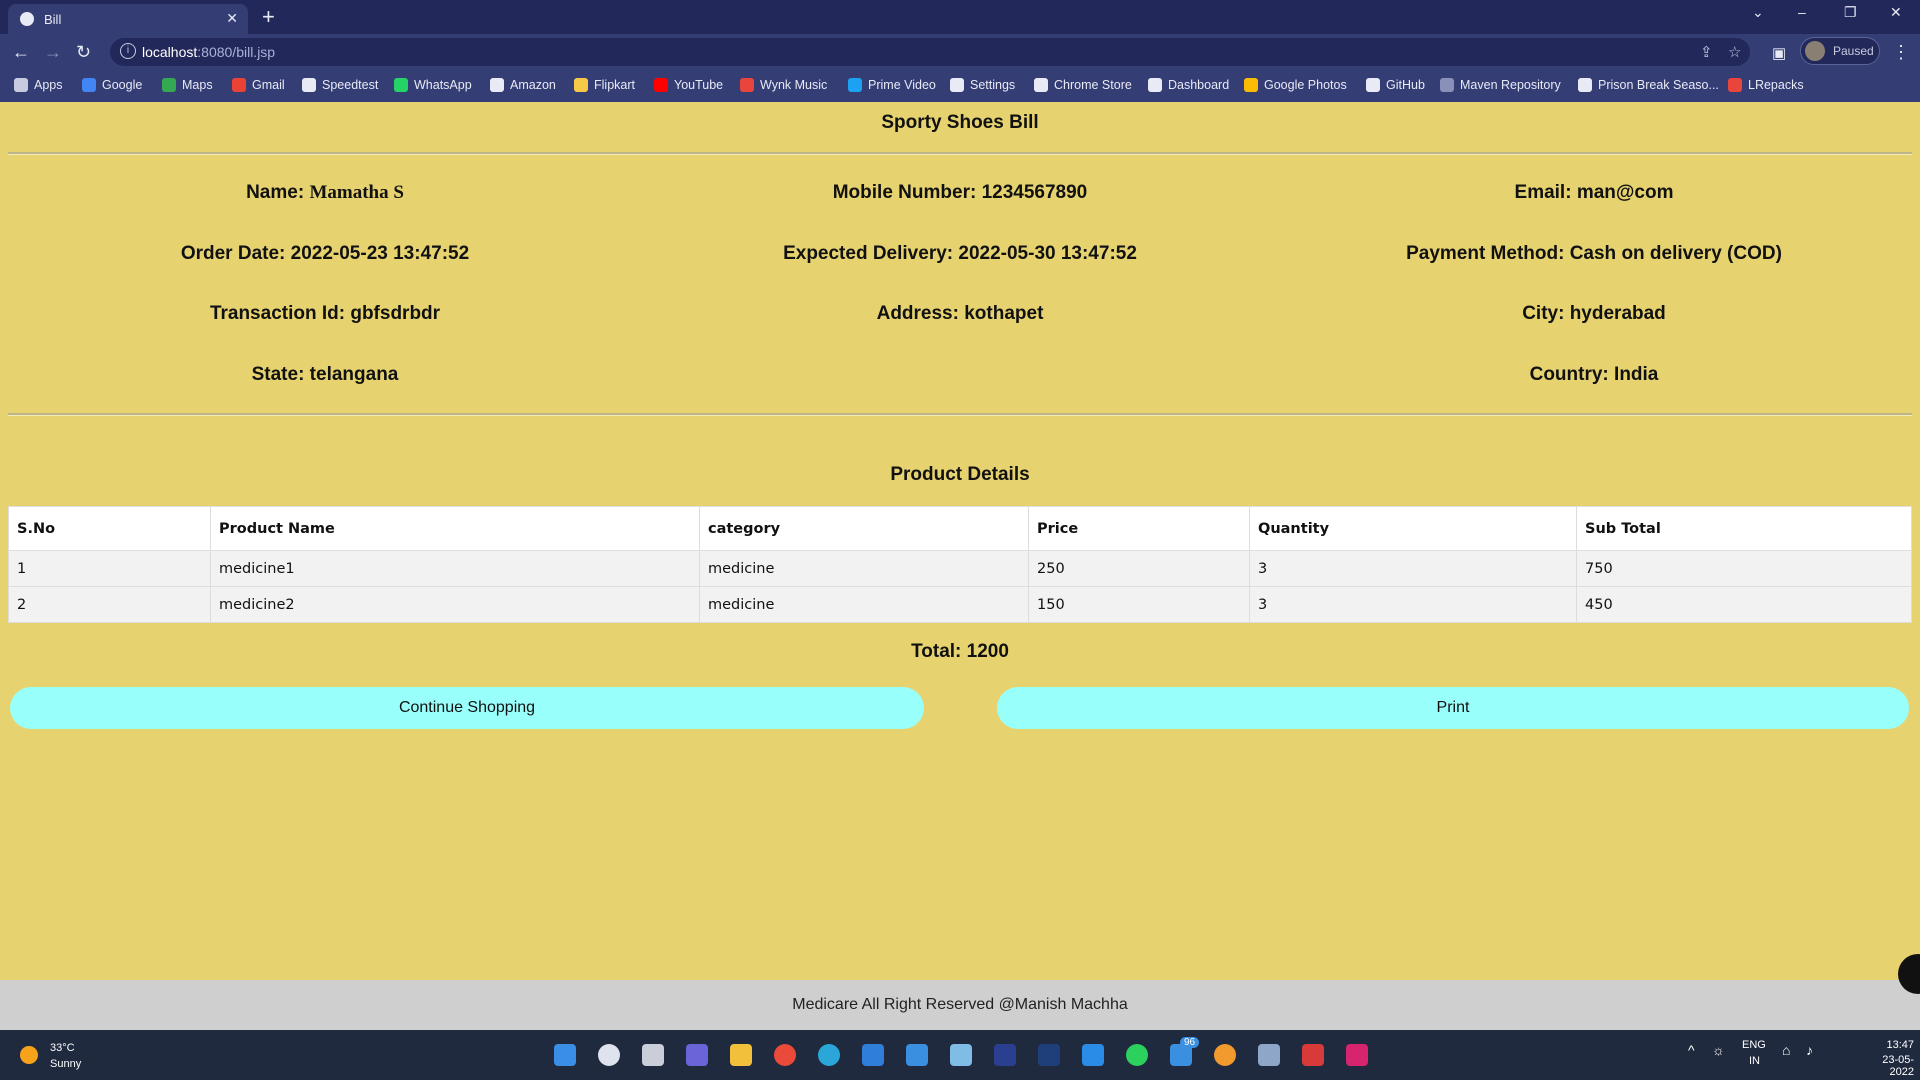  What do you see at coordinates (565, 1055) in the screenshot?
I see `start-icon` at bounding box center [565, 1055].